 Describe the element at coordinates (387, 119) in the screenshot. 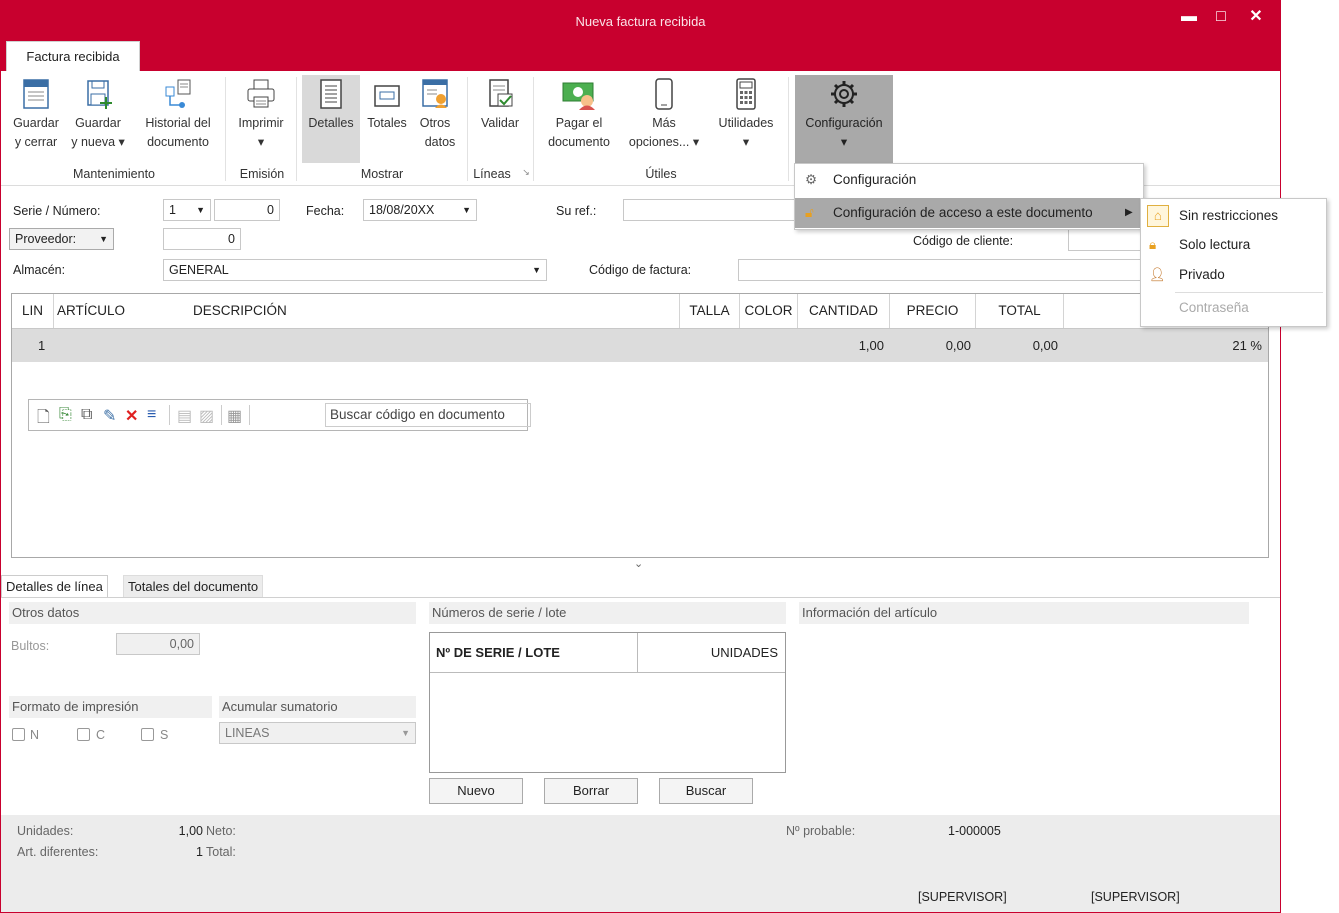

I see `totals-button: Totales` at that location.